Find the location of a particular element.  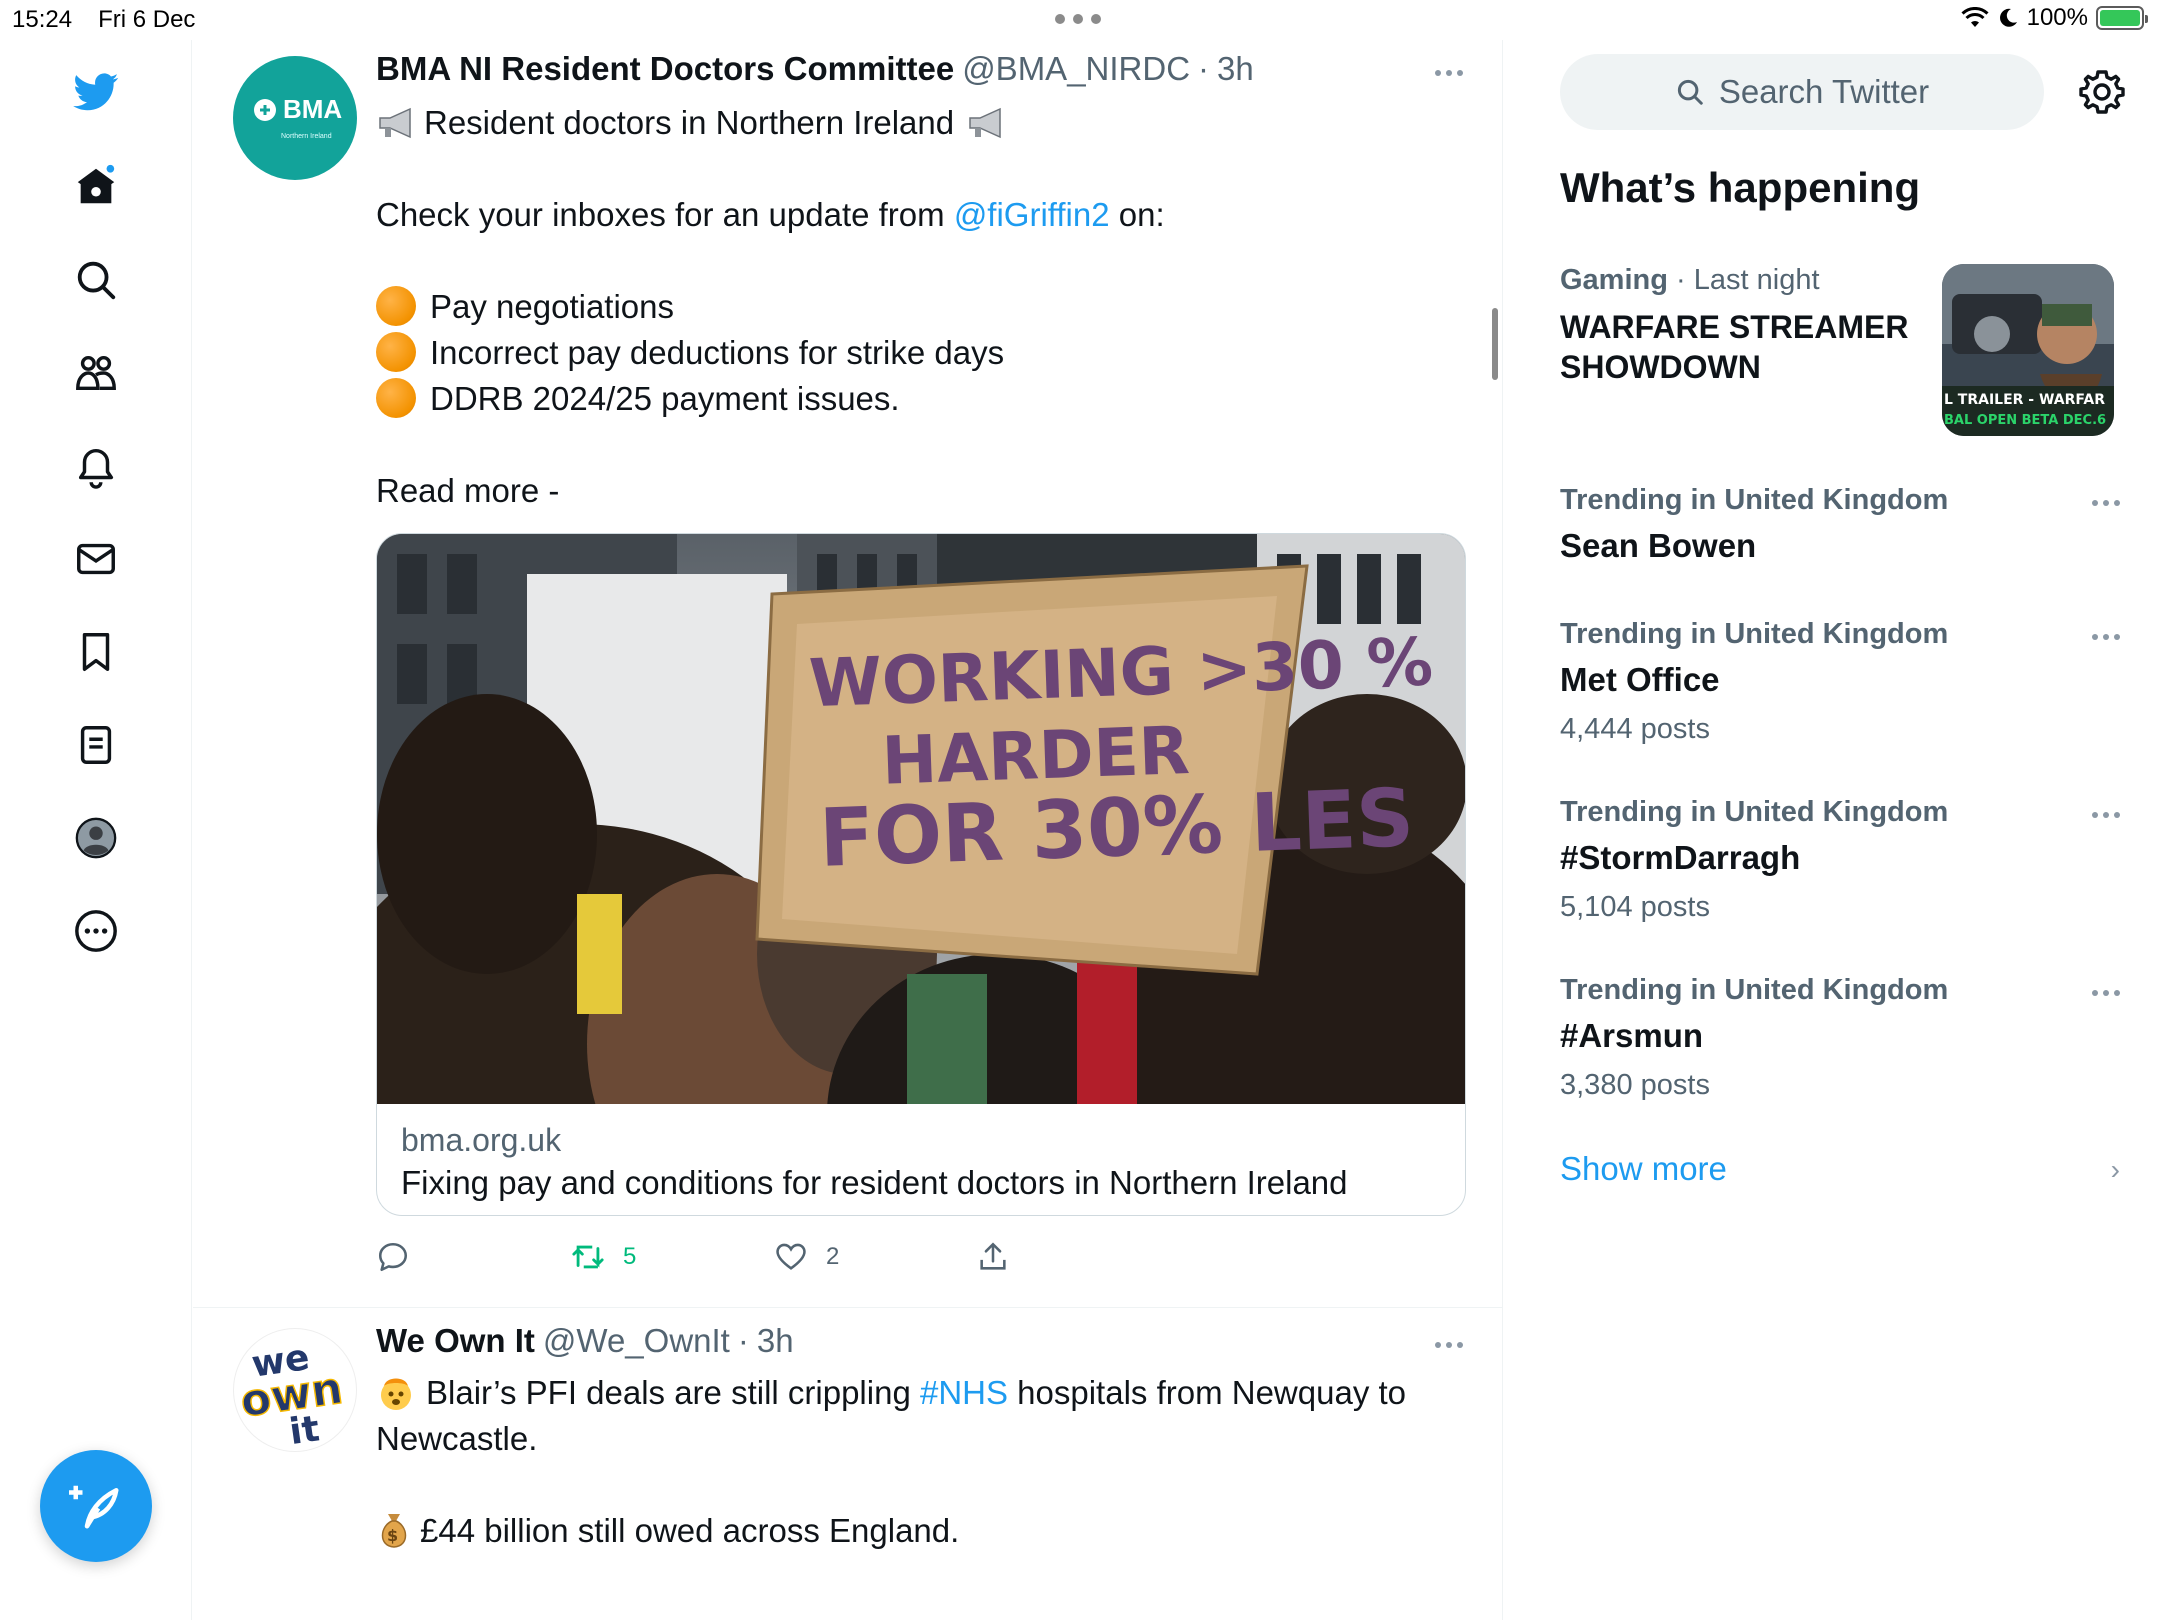

multitasking-dots is located at coordinates (1078, 19).